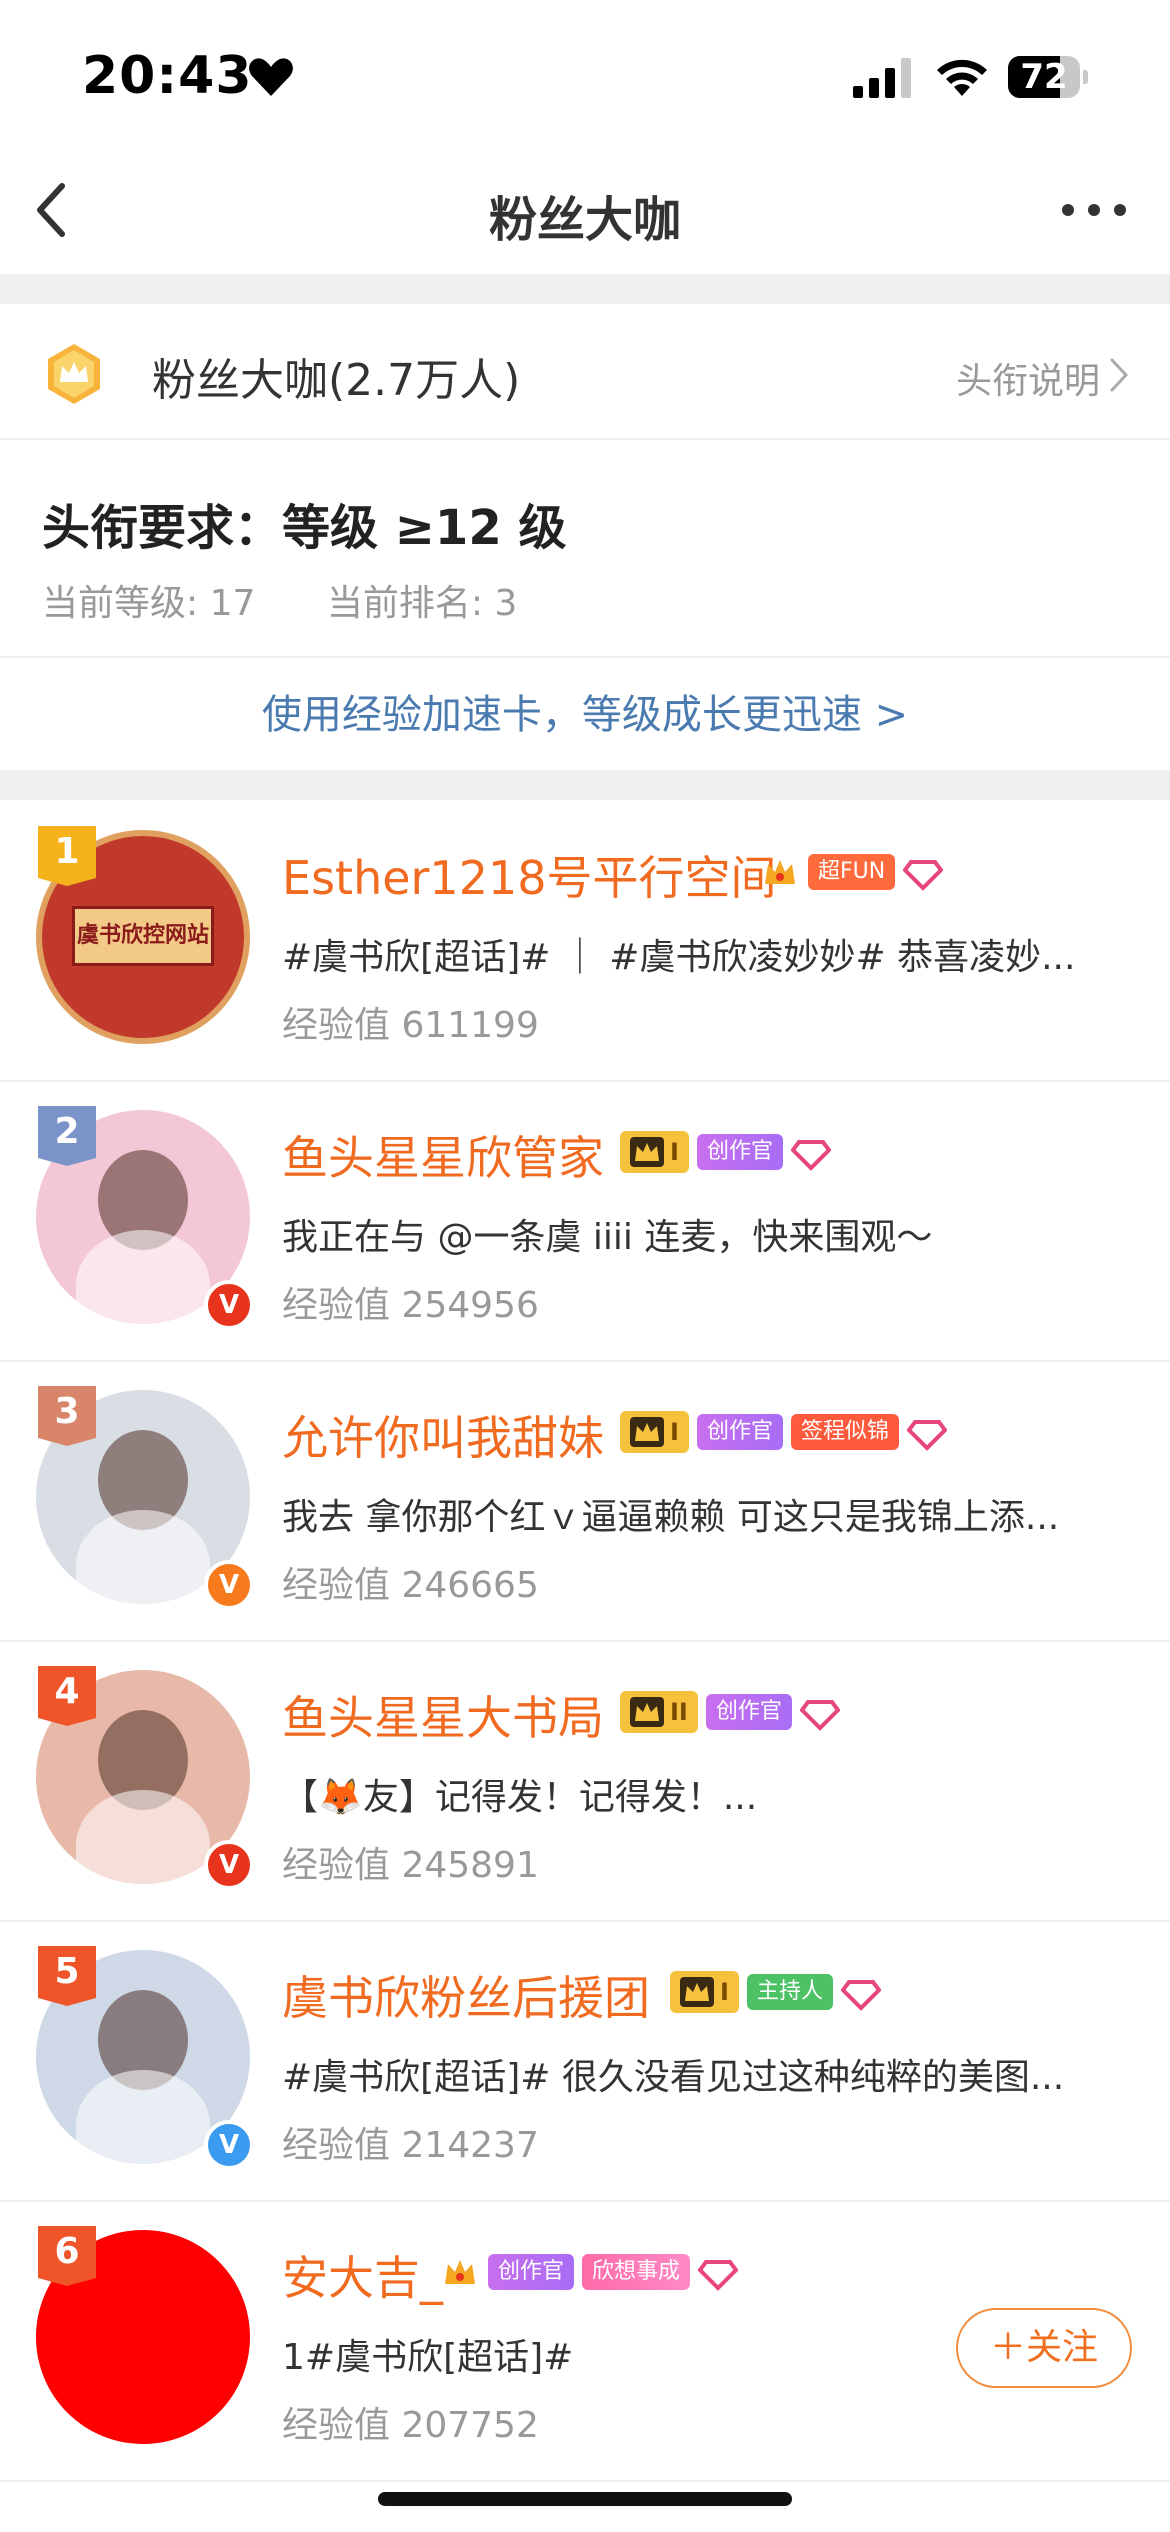  What do you see at coordinates (410, 1025) in the screenshot?
I see `experience-value: 经验值 611199` at bounding box center [410, 1025].